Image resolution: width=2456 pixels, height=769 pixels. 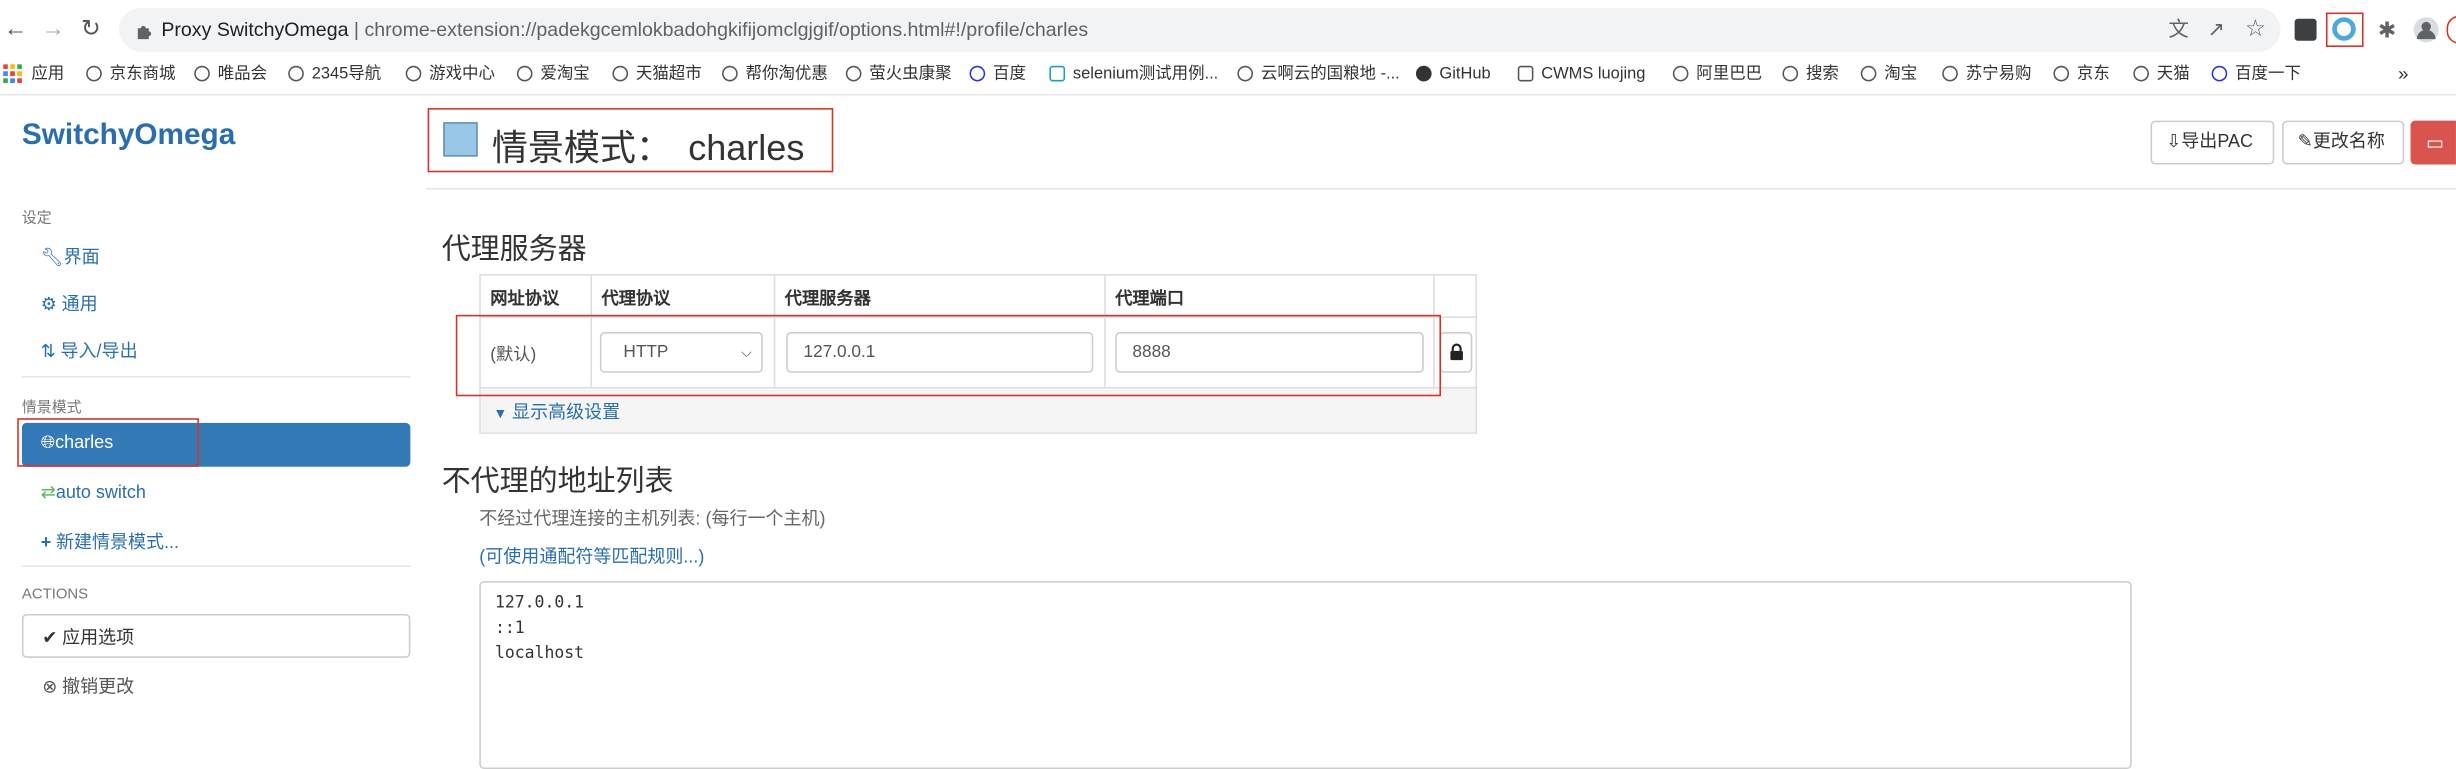 I want to click on bookmark-item: 淘宝, so click(x=1889, y=74).